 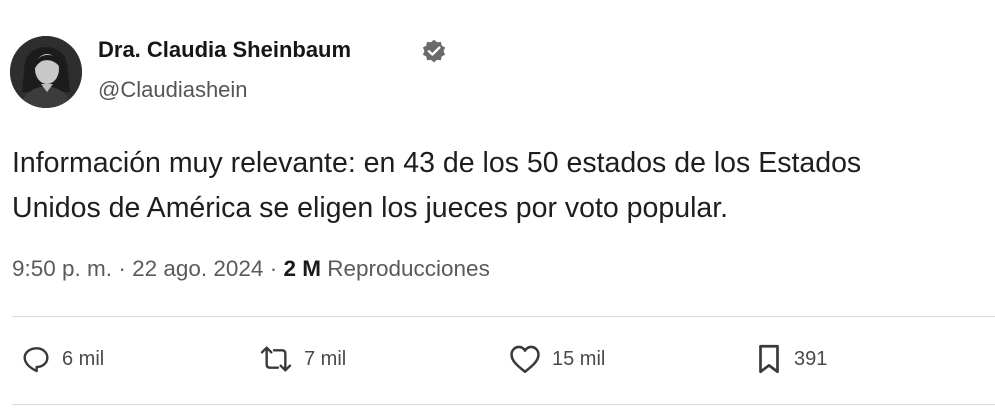 I want to click on like-count: 15 mil, so click(x=579, y=358).